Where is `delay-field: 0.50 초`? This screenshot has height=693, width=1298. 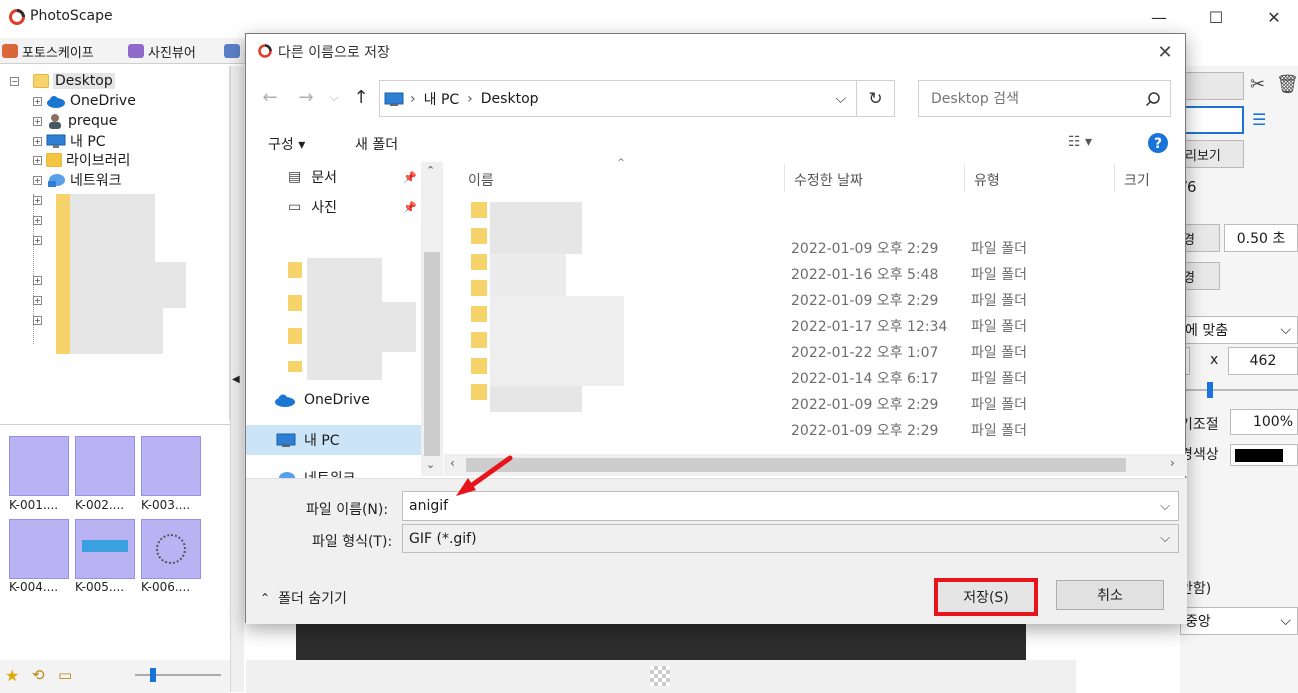
delay-field: 0.50 초 is located at coordinates (1261, 238).